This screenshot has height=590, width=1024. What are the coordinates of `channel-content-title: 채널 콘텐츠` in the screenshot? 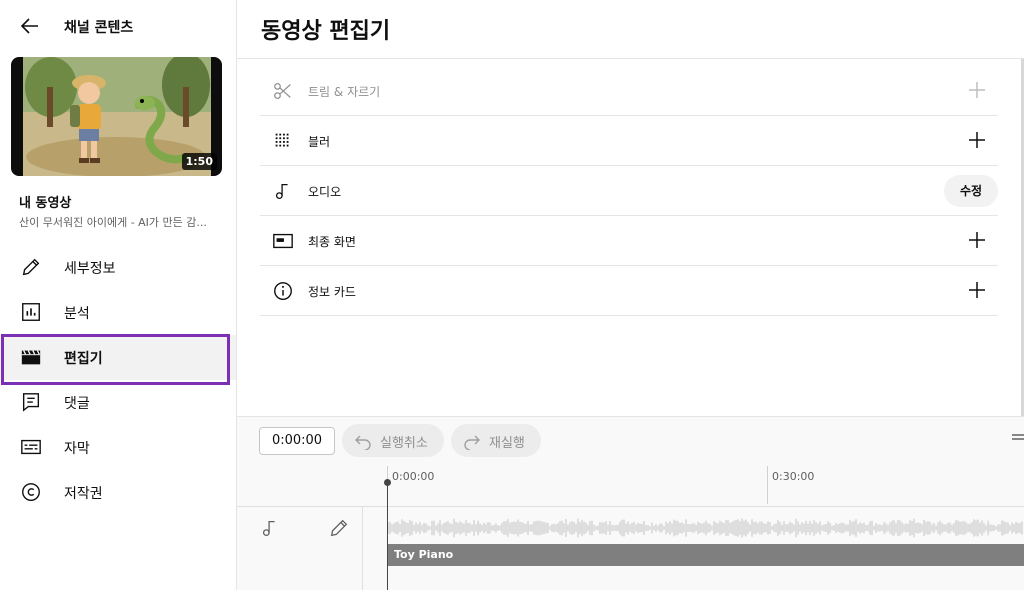 It's located at (98, 27).